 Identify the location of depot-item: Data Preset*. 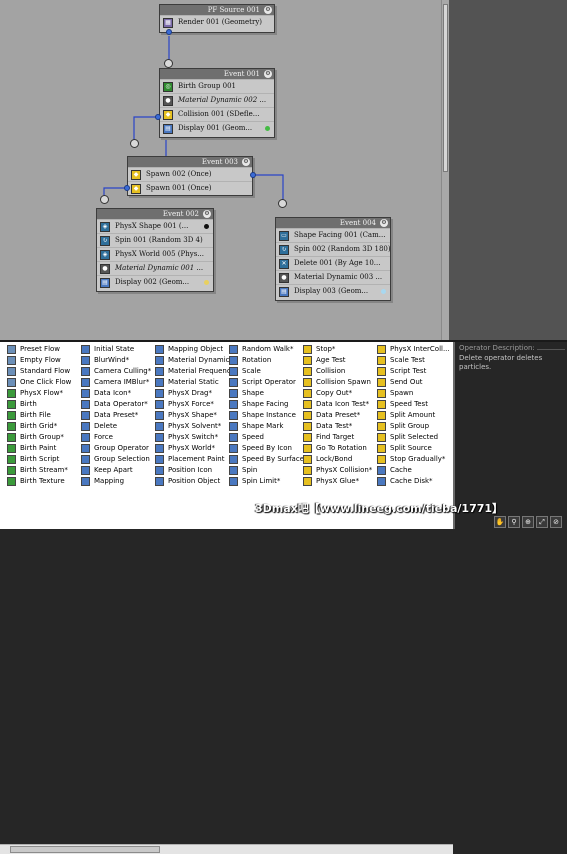
(115, 415).